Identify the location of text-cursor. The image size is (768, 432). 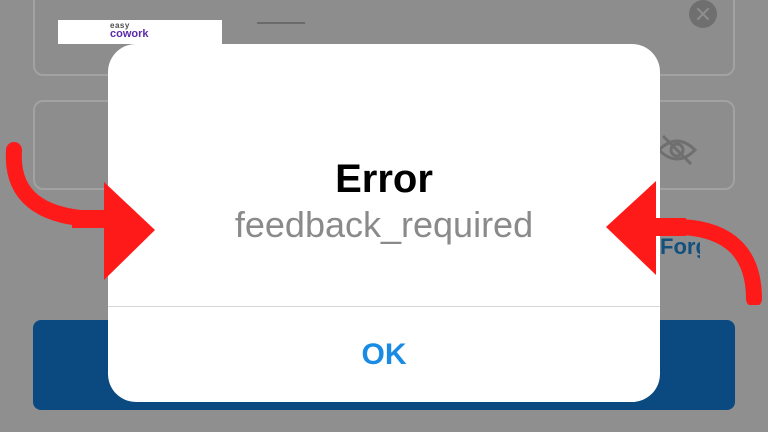
(281, 23).